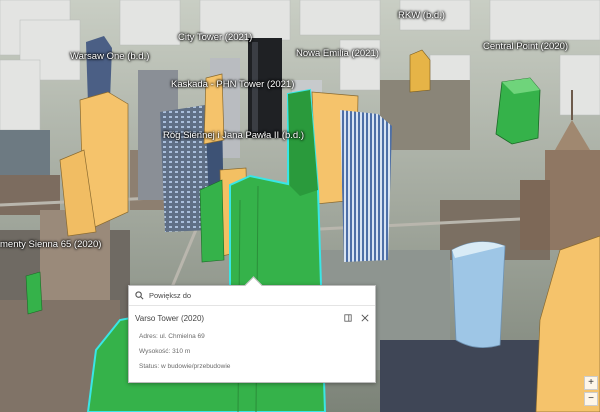  I want to click on label-kaskada: Kaskada - PHN Tower (2021), so click(233, 84).